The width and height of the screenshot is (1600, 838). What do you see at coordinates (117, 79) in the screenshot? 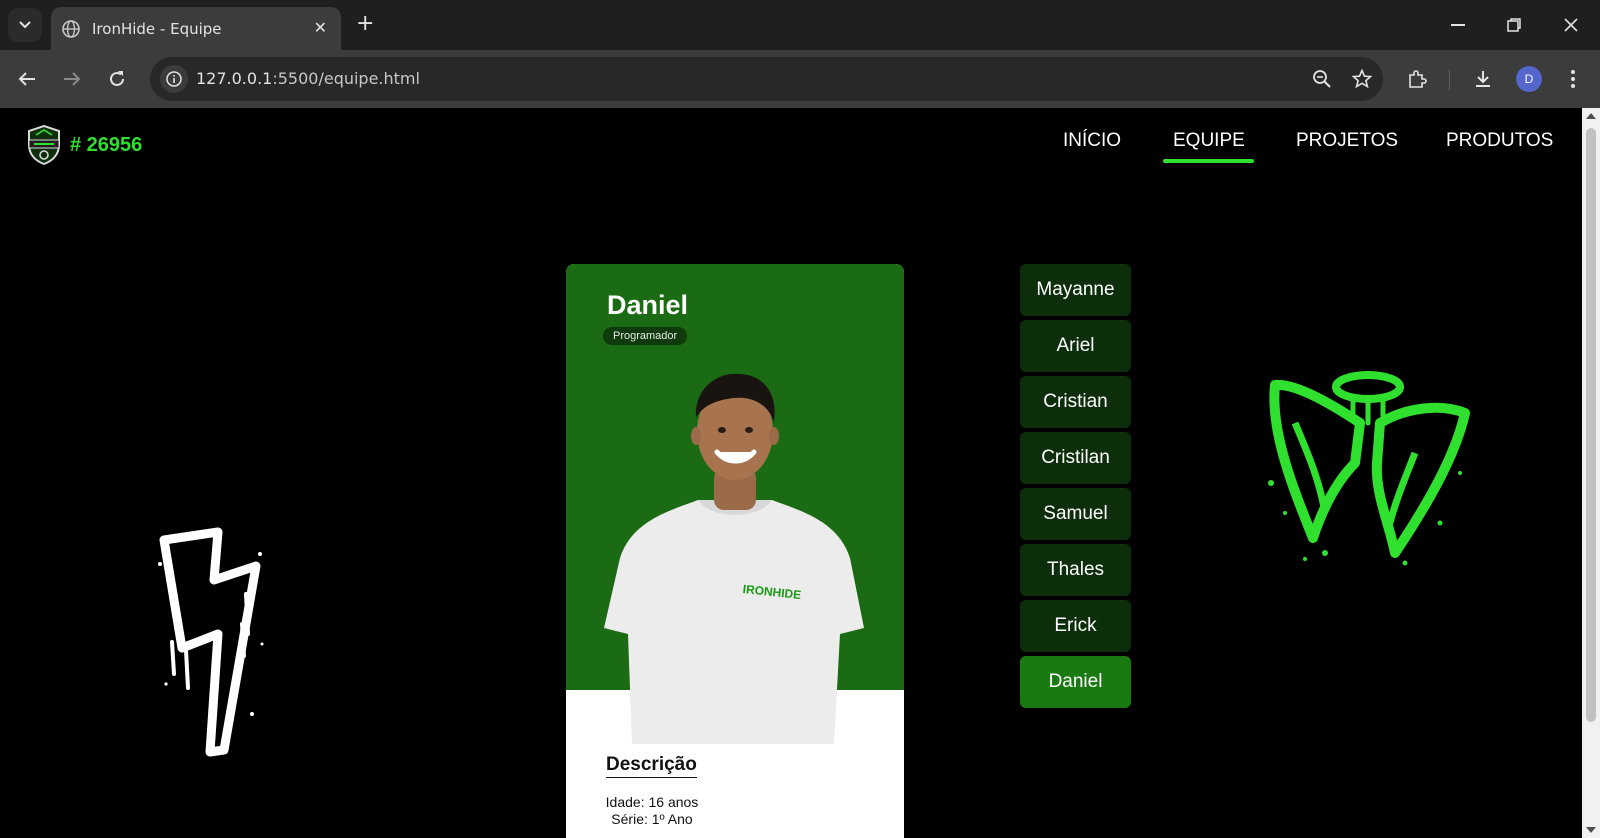
I see `reload-icon` at bounding box center [117, 79].